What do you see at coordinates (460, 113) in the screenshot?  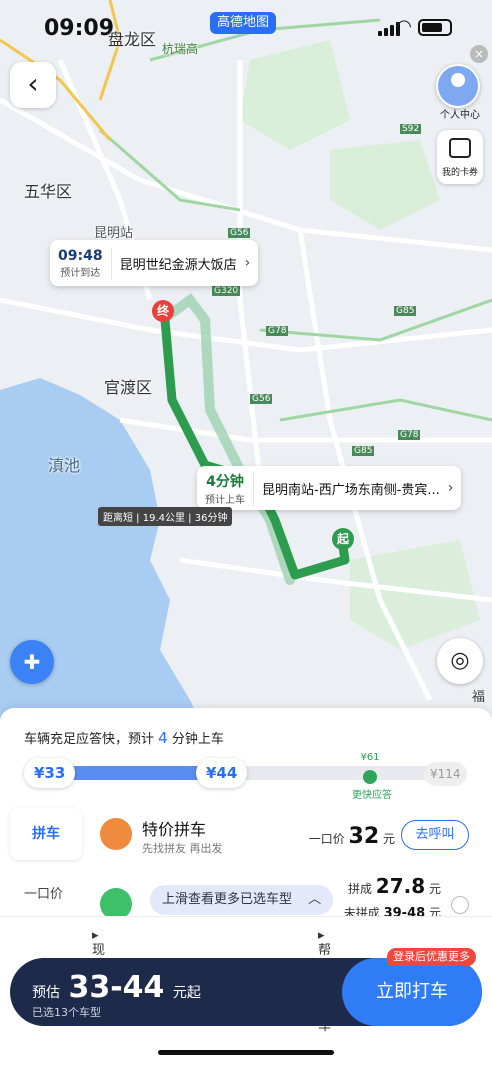 I see `personal-center-label: 个人中心` at bounding box center [460, 113].